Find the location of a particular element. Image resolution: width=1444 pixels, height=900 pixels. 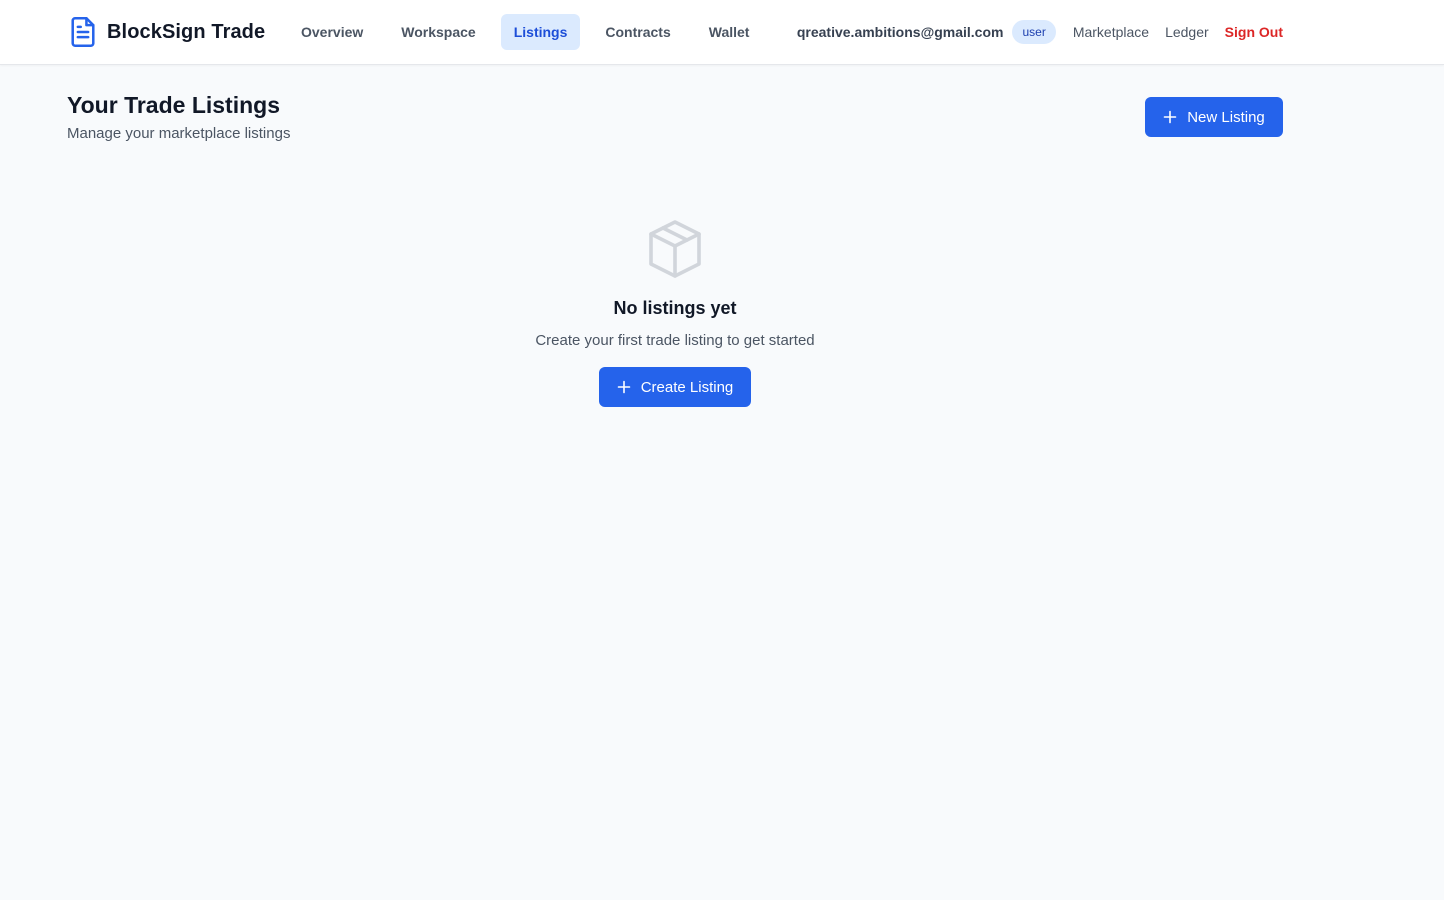

nav-item-workspace: Workspace is located at coordinates (438, 32).